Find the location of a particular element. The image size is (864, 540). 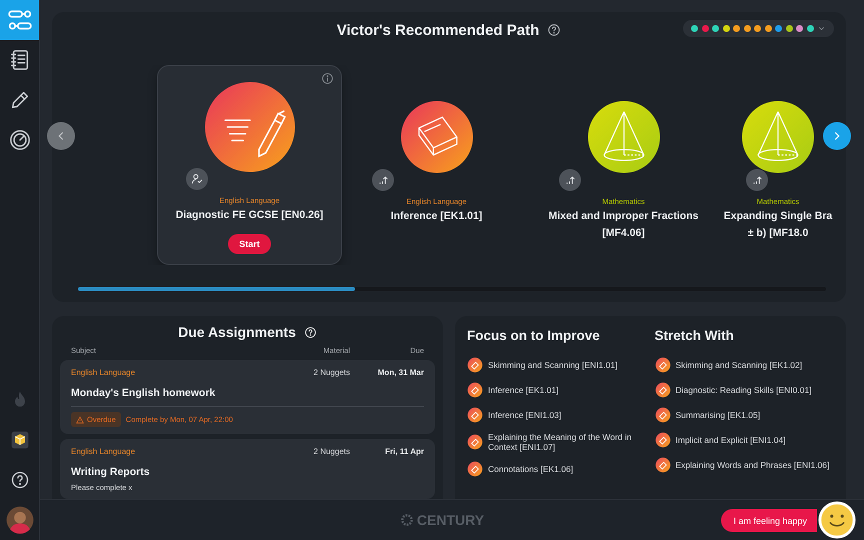

smiley-icon is located at coordinates (837, 520).